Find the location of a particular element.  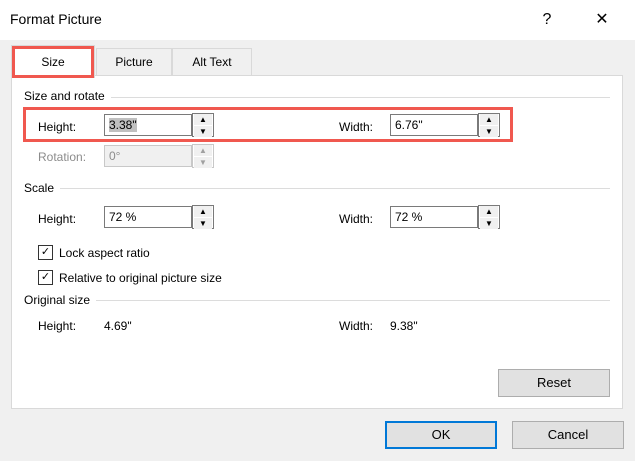

rotation-spinner: ▲ ▼ is located at coordinates (203, 156).